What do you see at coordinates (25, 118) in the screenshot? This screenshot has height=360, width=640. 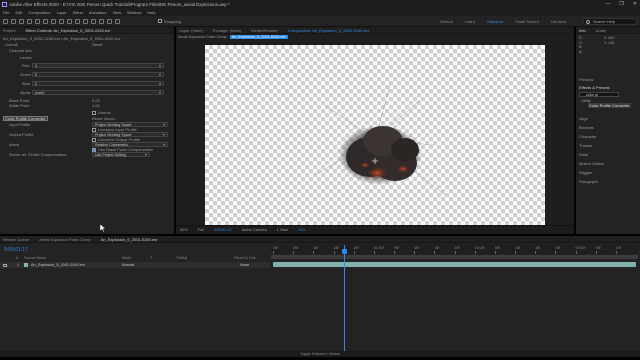 I see `color-profile-converter-name: Color Profile Converter` at bounding box center [25, 118].